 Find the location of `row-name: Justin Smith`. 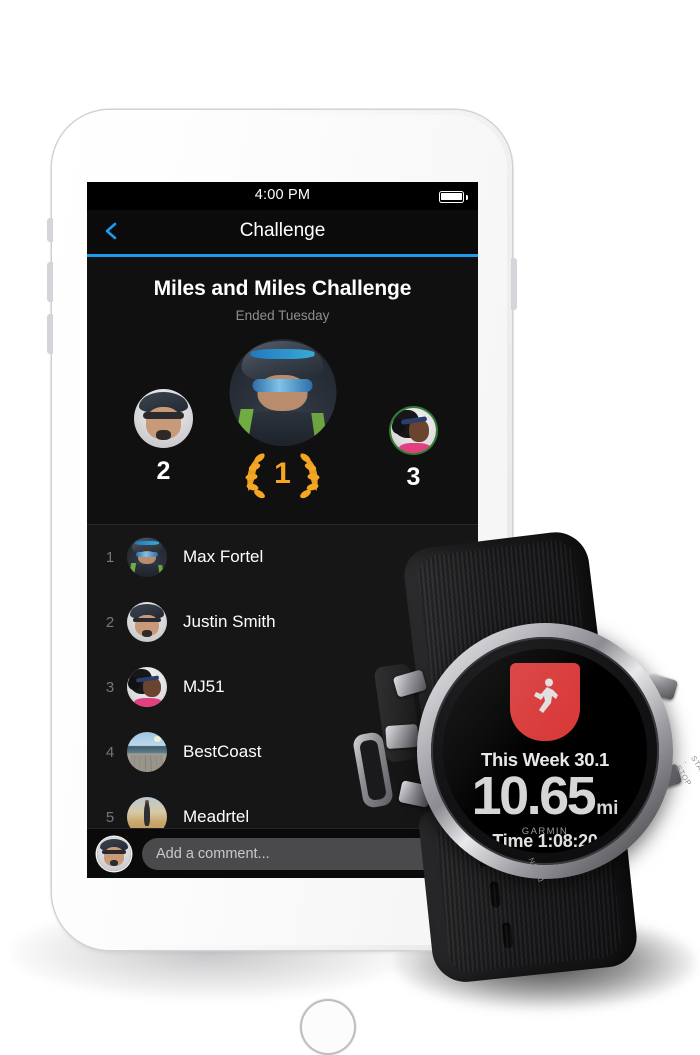

row-name: Justin Smith is located at coordinates (229, 621).